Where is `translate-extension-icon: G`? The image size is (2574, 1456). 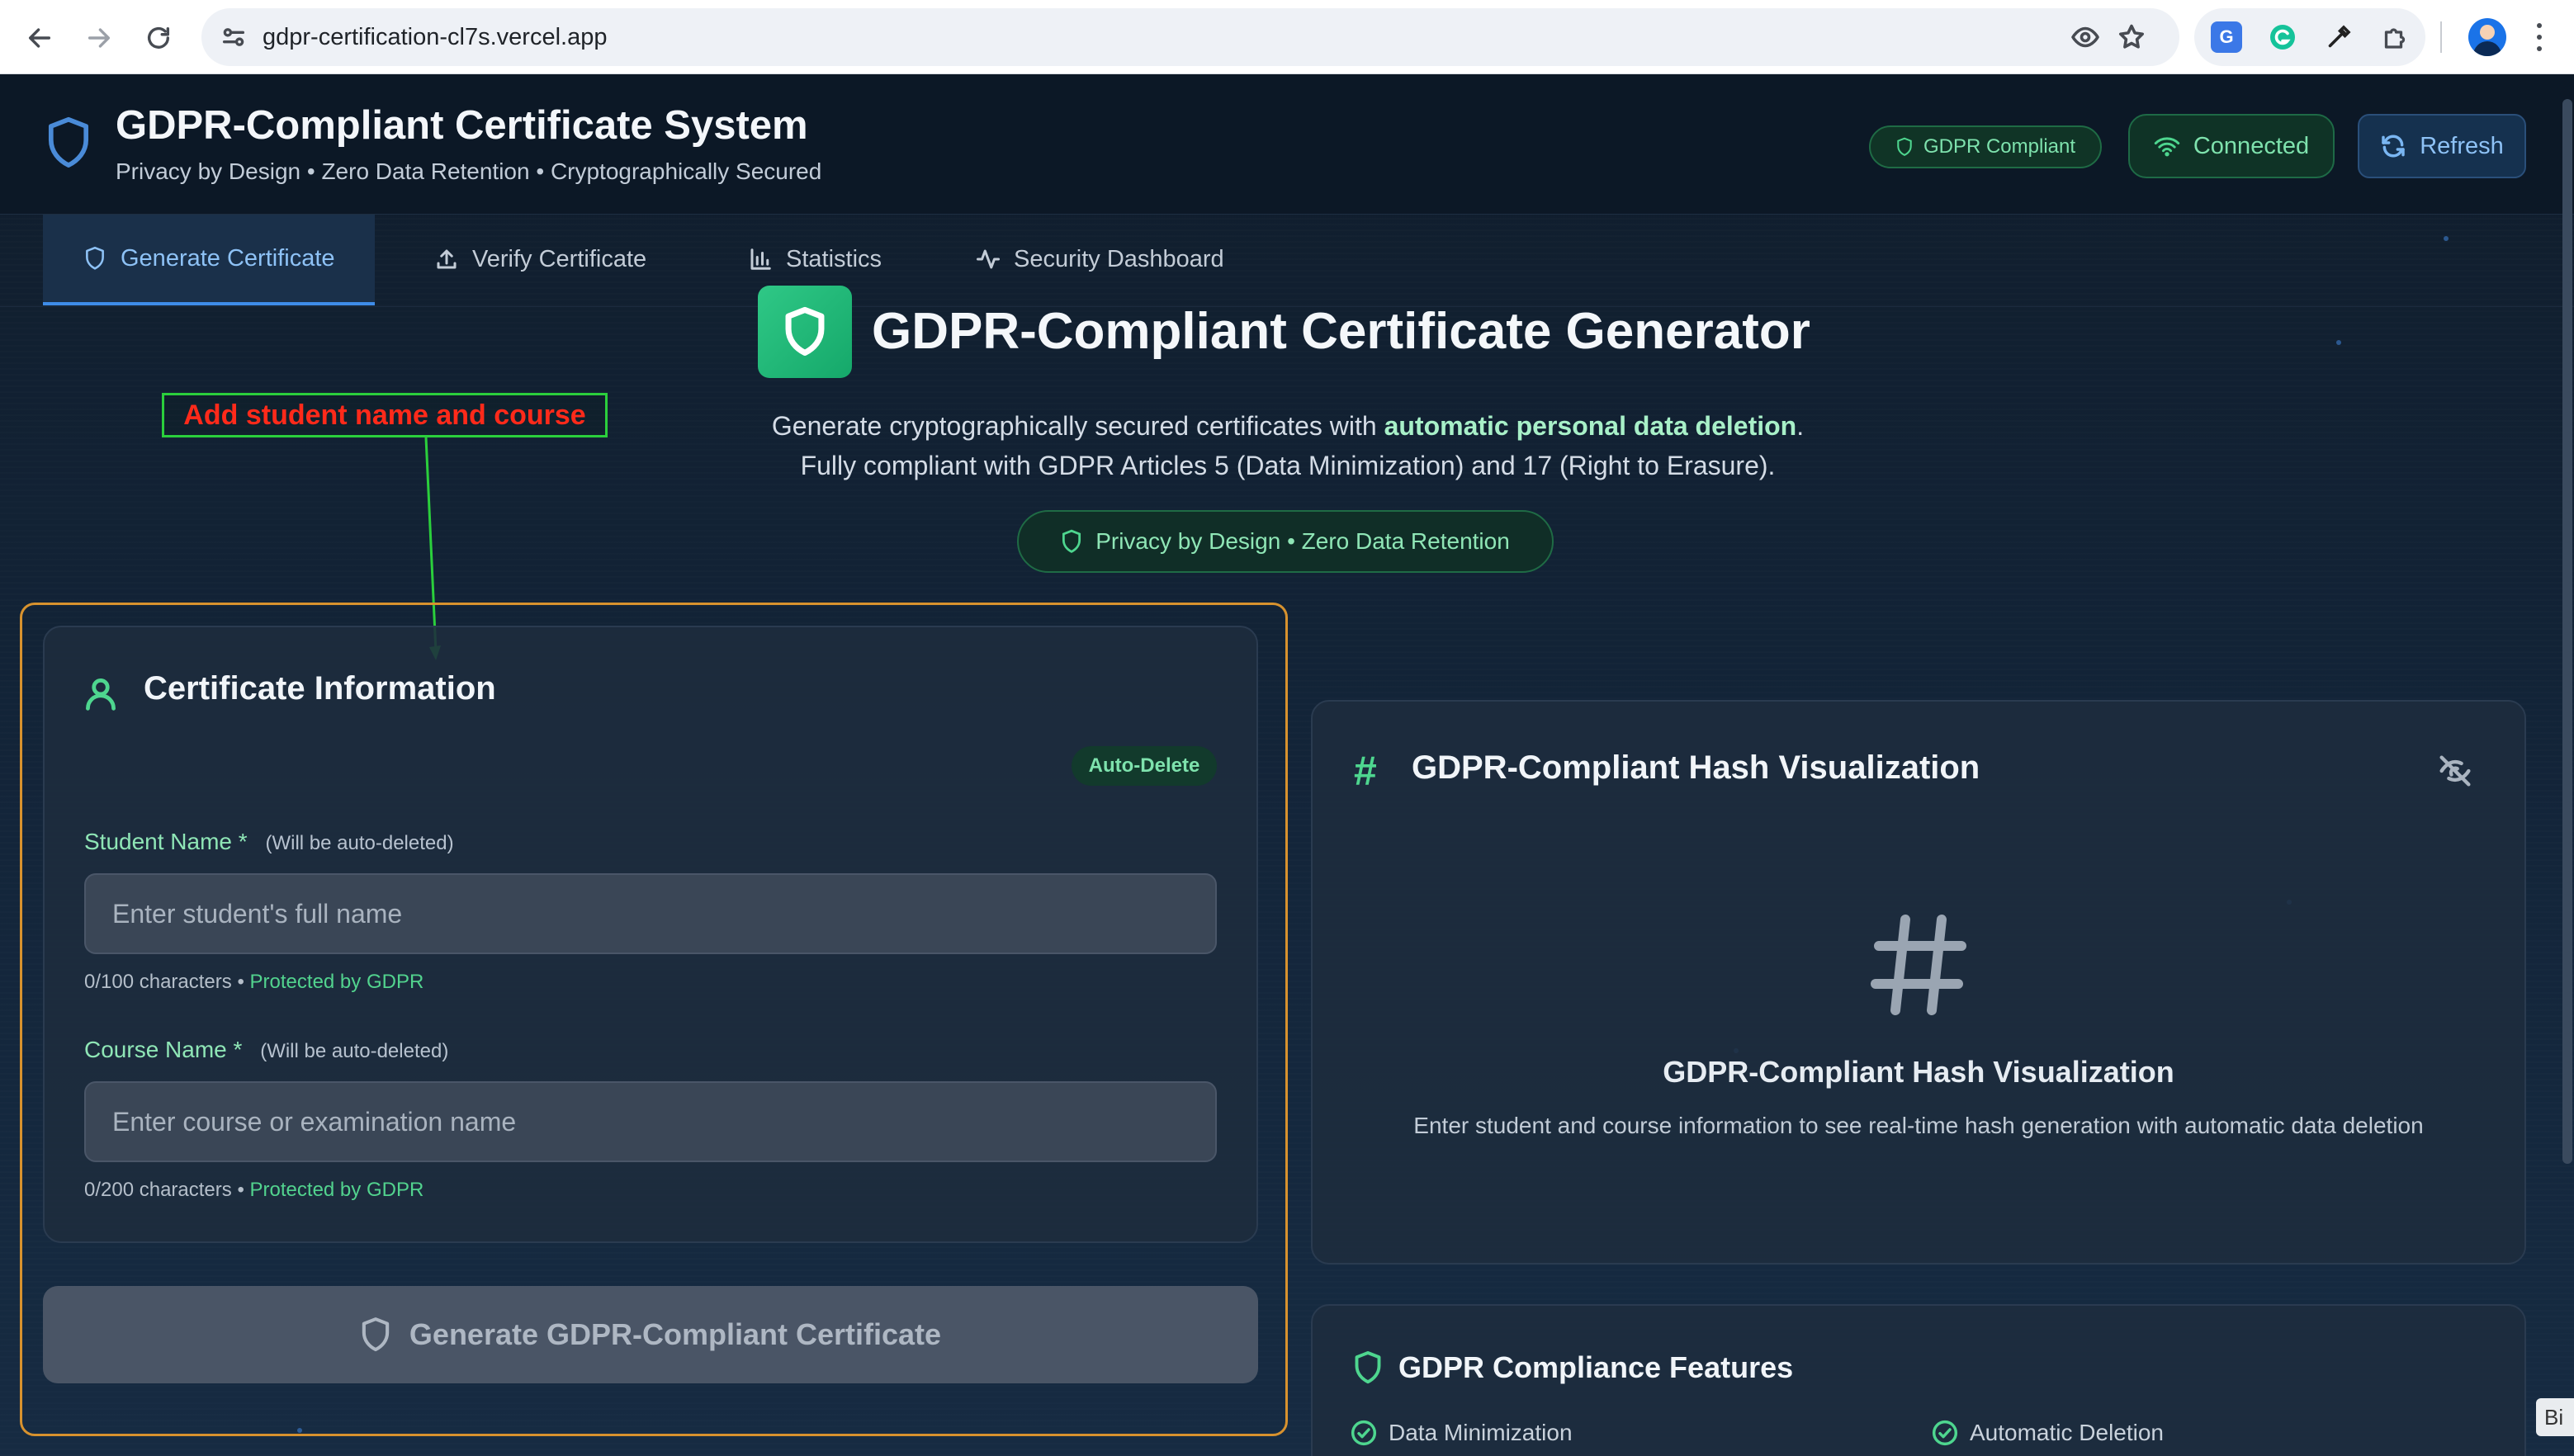 translate-extension-icon: G is located at coordinates (2227, 37).